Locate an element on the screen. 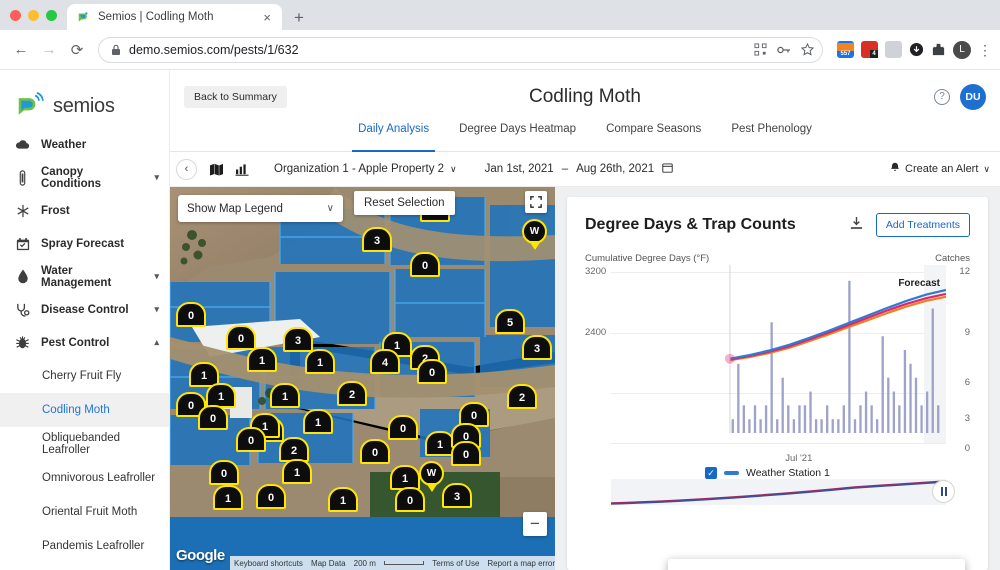 Image resolution: width=1000 pixels, height=570 pixels. sidebar-item-frost: Frost is located at coordinates (84, 210).